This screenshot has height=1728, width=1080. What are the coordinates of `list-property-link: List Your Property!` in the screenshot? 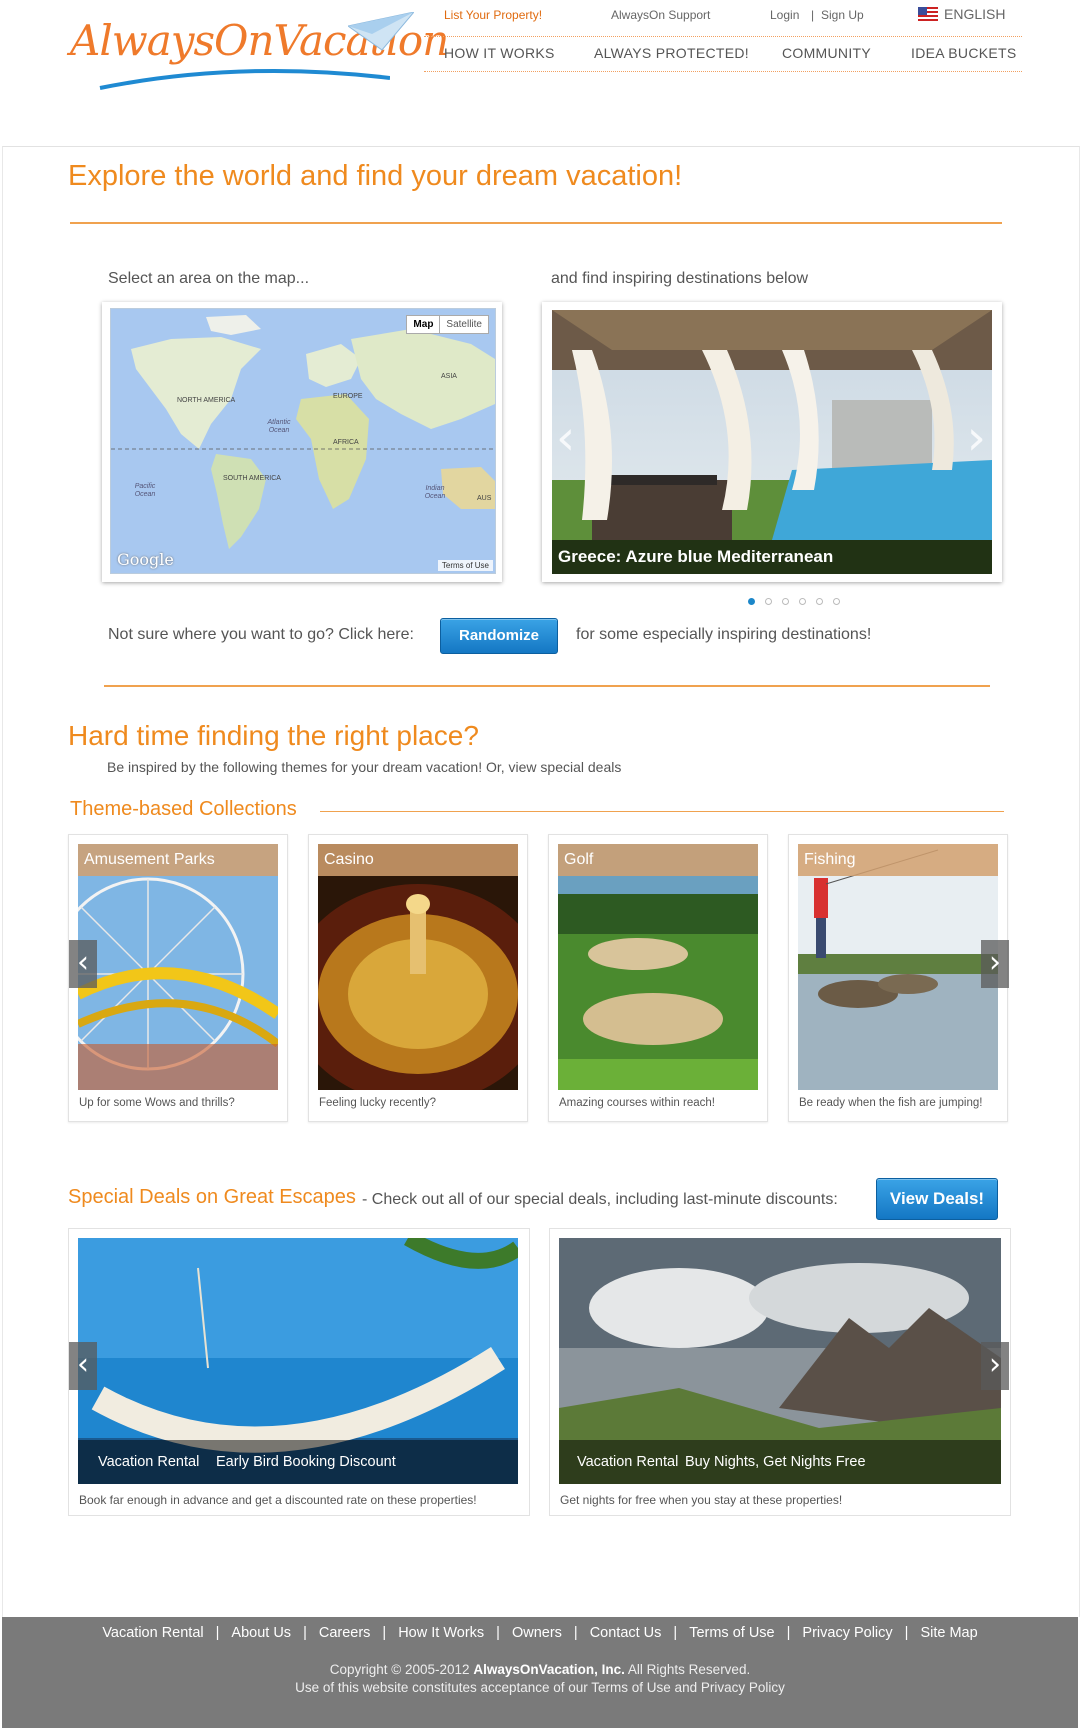 It's located at (493, 15).